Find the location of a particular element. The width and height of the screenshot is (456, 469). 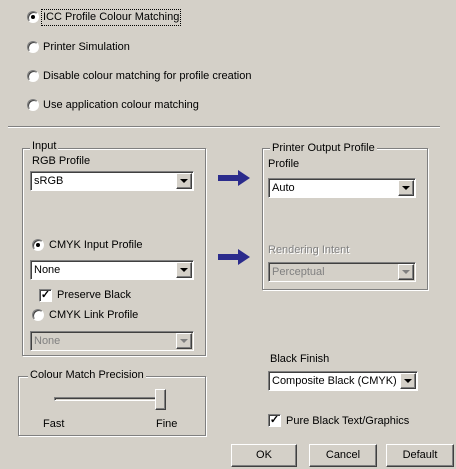

separator is located at coordinates (224, 127).